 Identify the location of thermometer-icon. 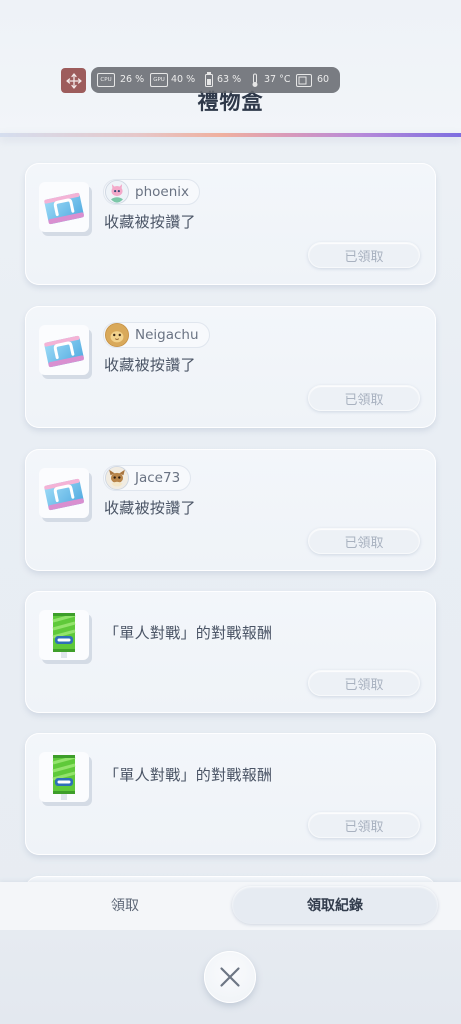
(255, 80).